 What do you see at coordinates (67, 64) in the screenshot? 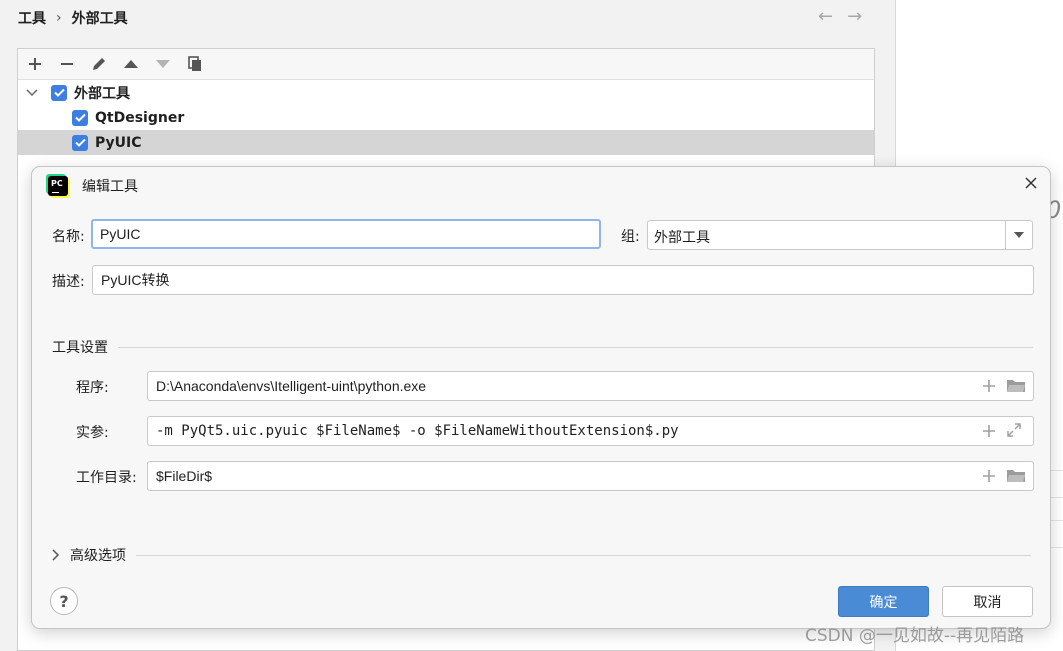
I see `remove-icon` at bounding box center [67, 64].